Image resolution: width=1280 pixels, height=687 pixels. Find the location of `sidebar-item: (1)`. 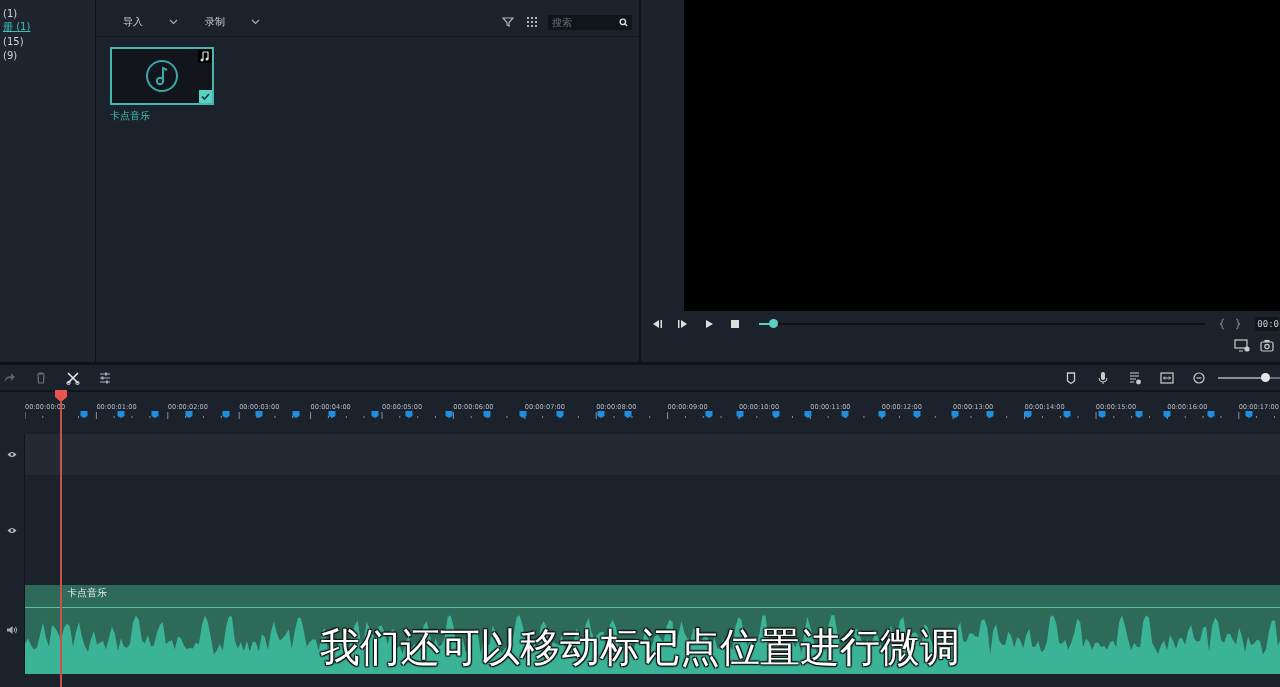

sidebar-item: (1) is located at coordinates (16, 13).